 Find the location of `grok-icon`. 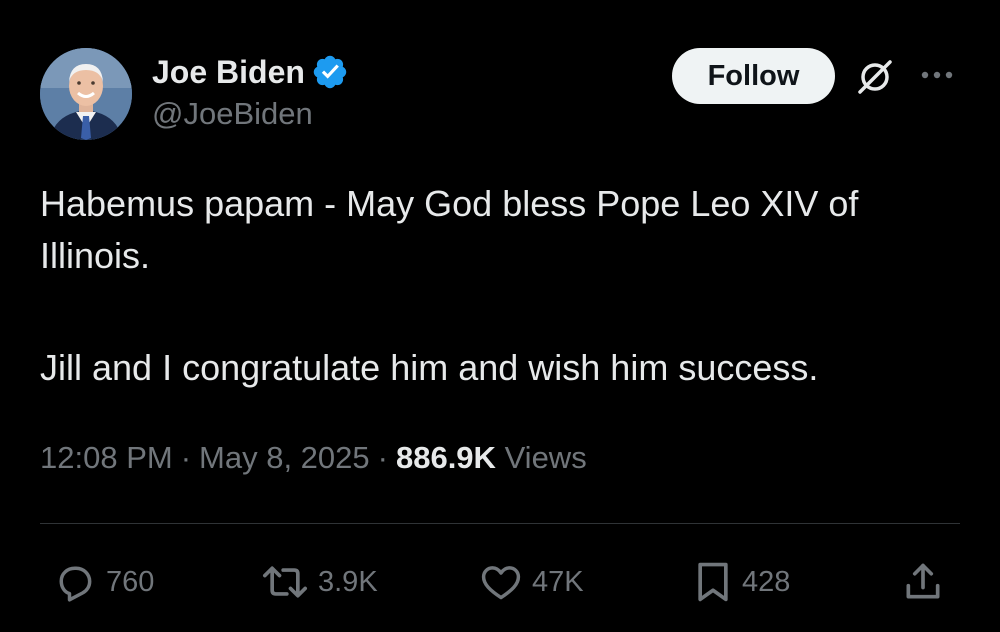

grok-icon is located at coordinates (875, 77).